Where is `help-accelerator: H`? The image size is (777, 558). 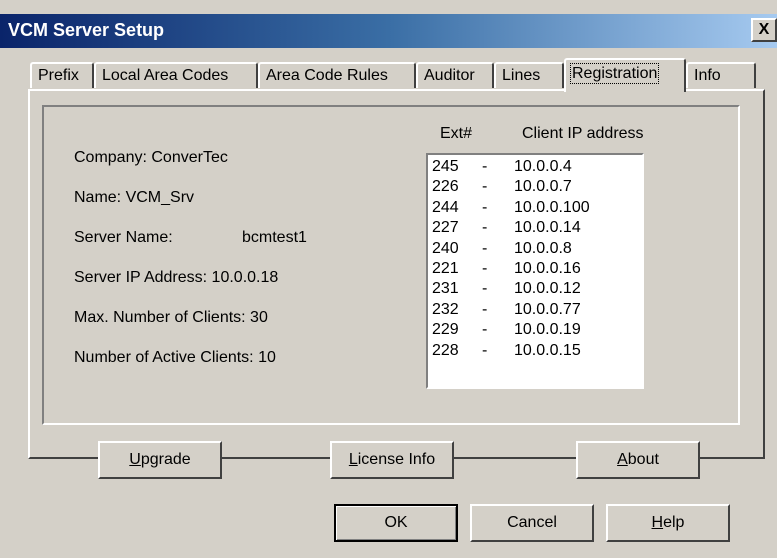
help-accelerator: H is located at coordinates (657, 522).